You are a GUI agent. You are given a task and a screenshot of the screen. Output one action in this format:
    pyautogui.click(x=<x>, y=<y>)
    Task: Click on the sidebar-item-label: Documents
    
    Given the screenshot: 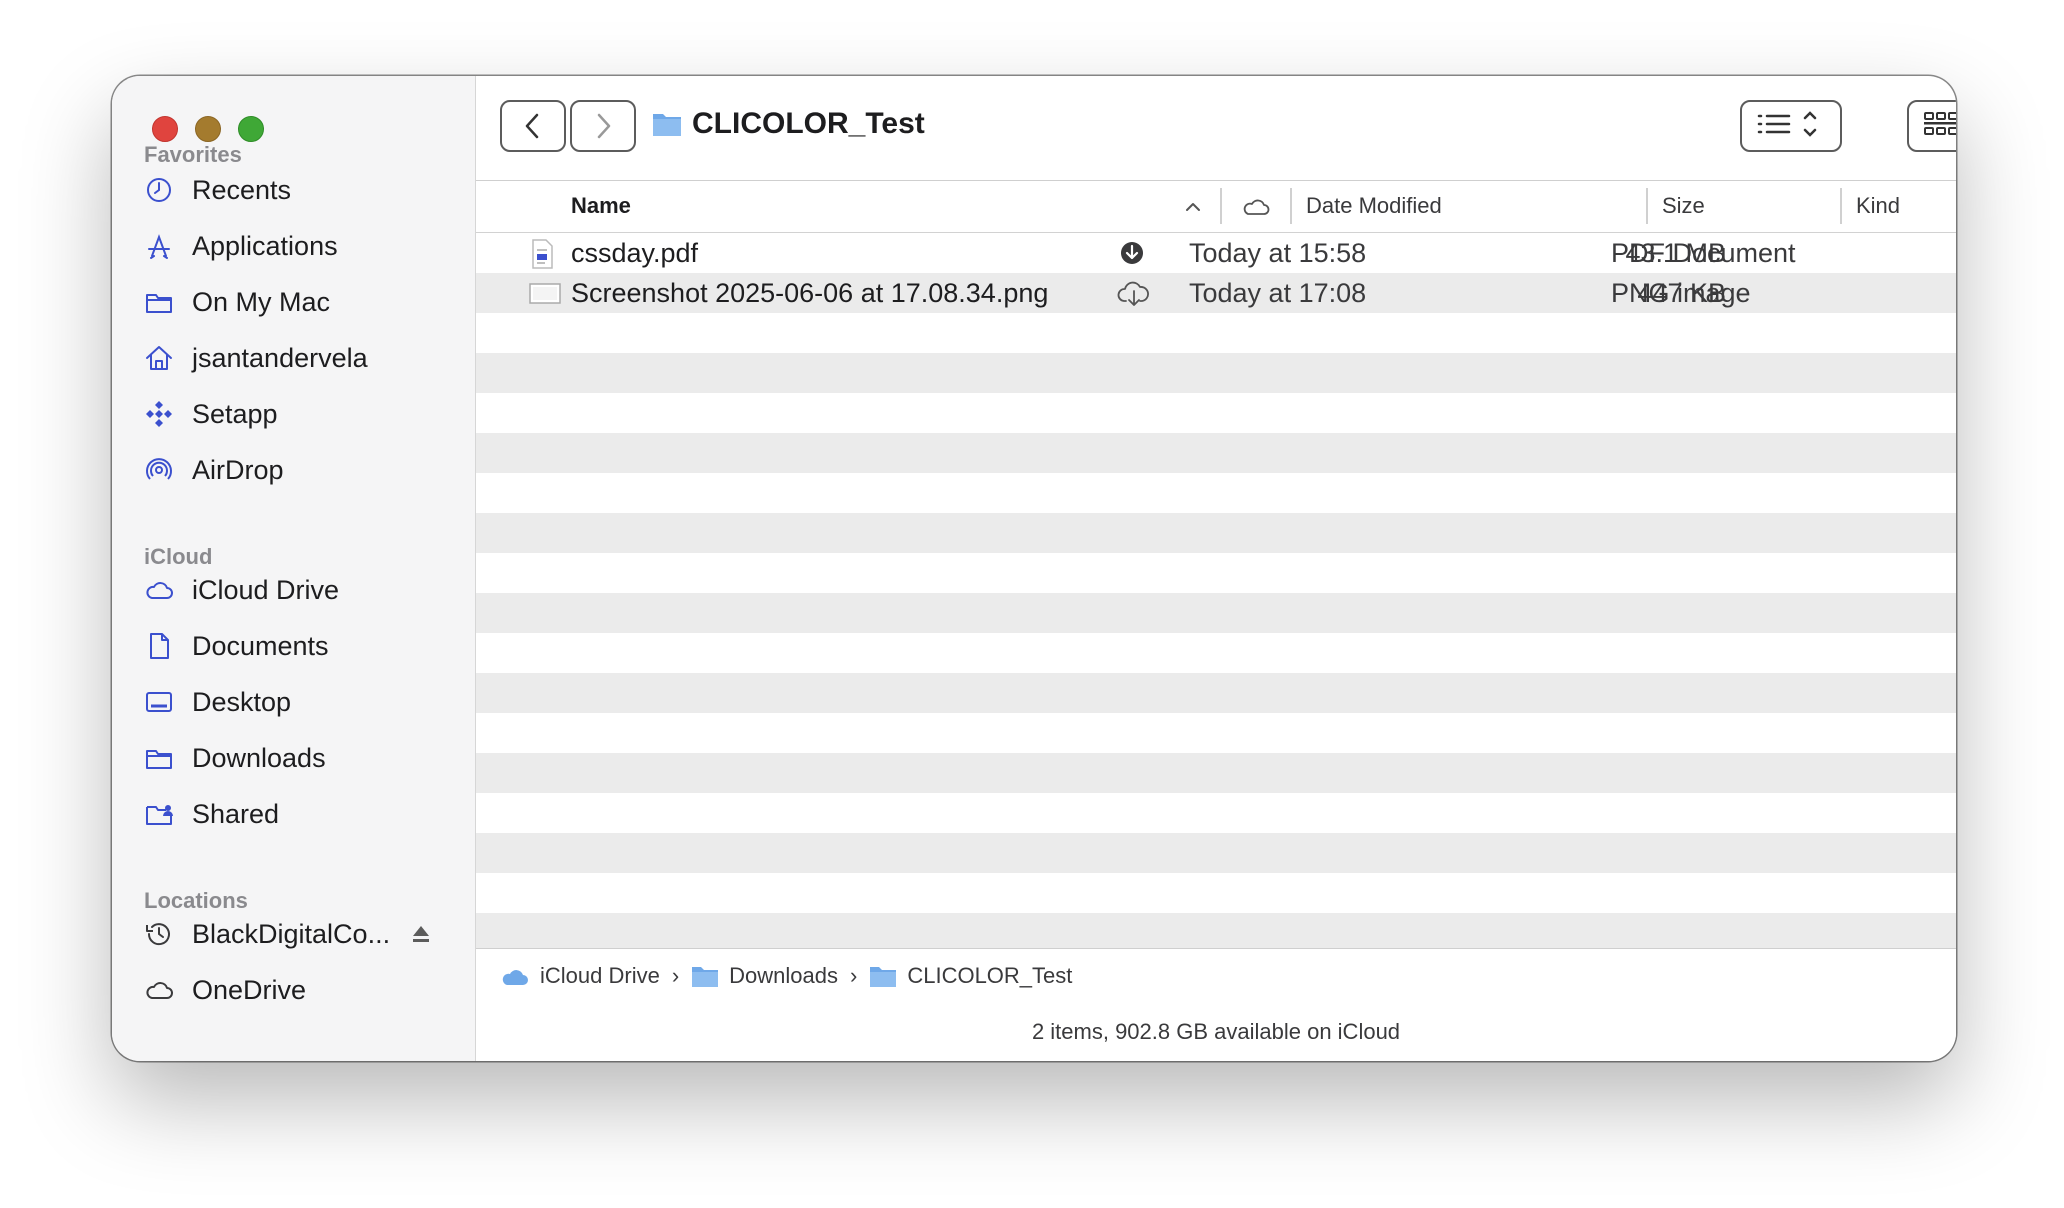 What is the action you would take?
    pyautogui.click(x=260, y=645)
    